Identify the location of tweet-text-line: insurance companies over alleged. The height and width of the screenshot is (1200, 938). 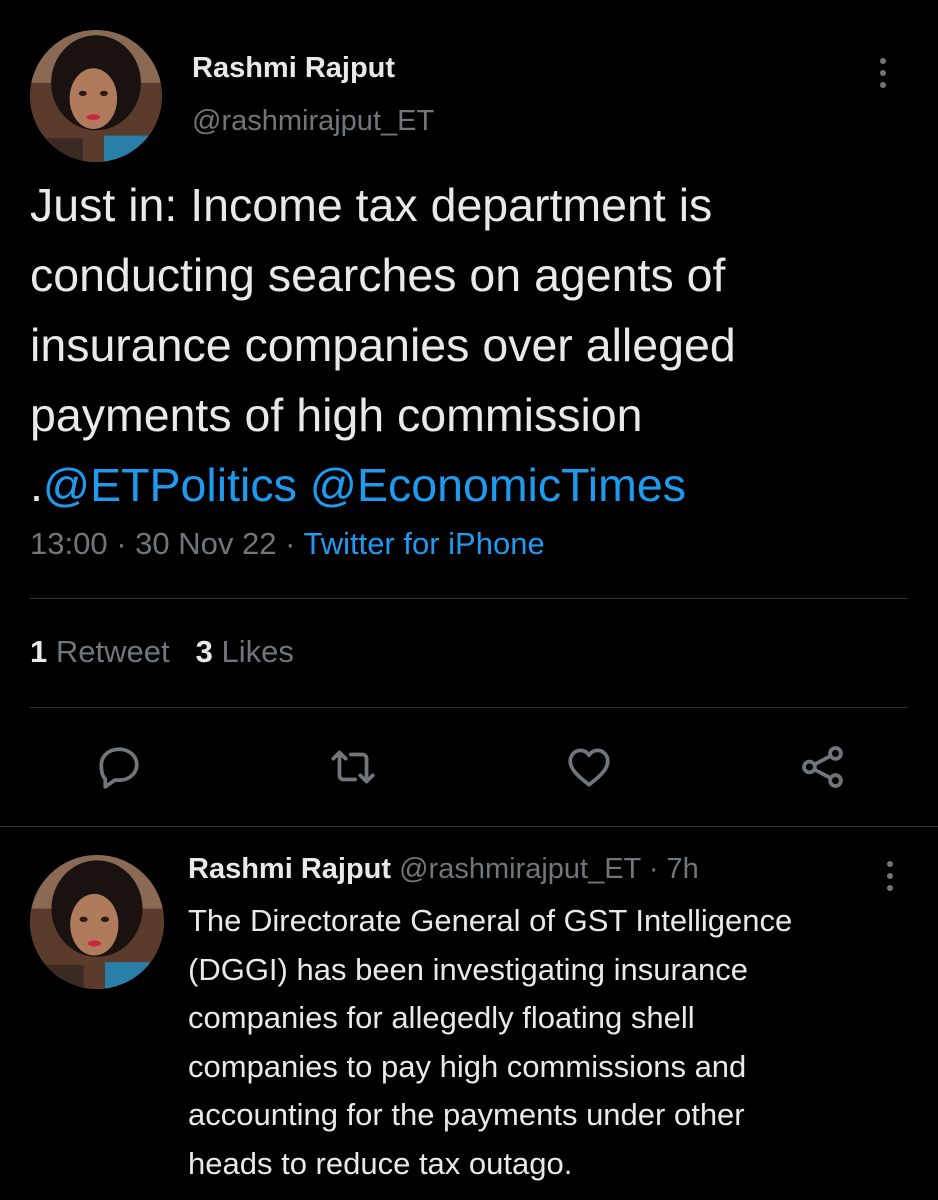
(383, 345).